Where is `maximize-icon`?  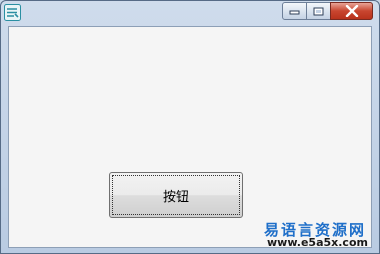
maximize-icon is located at coordinates (318, 11).